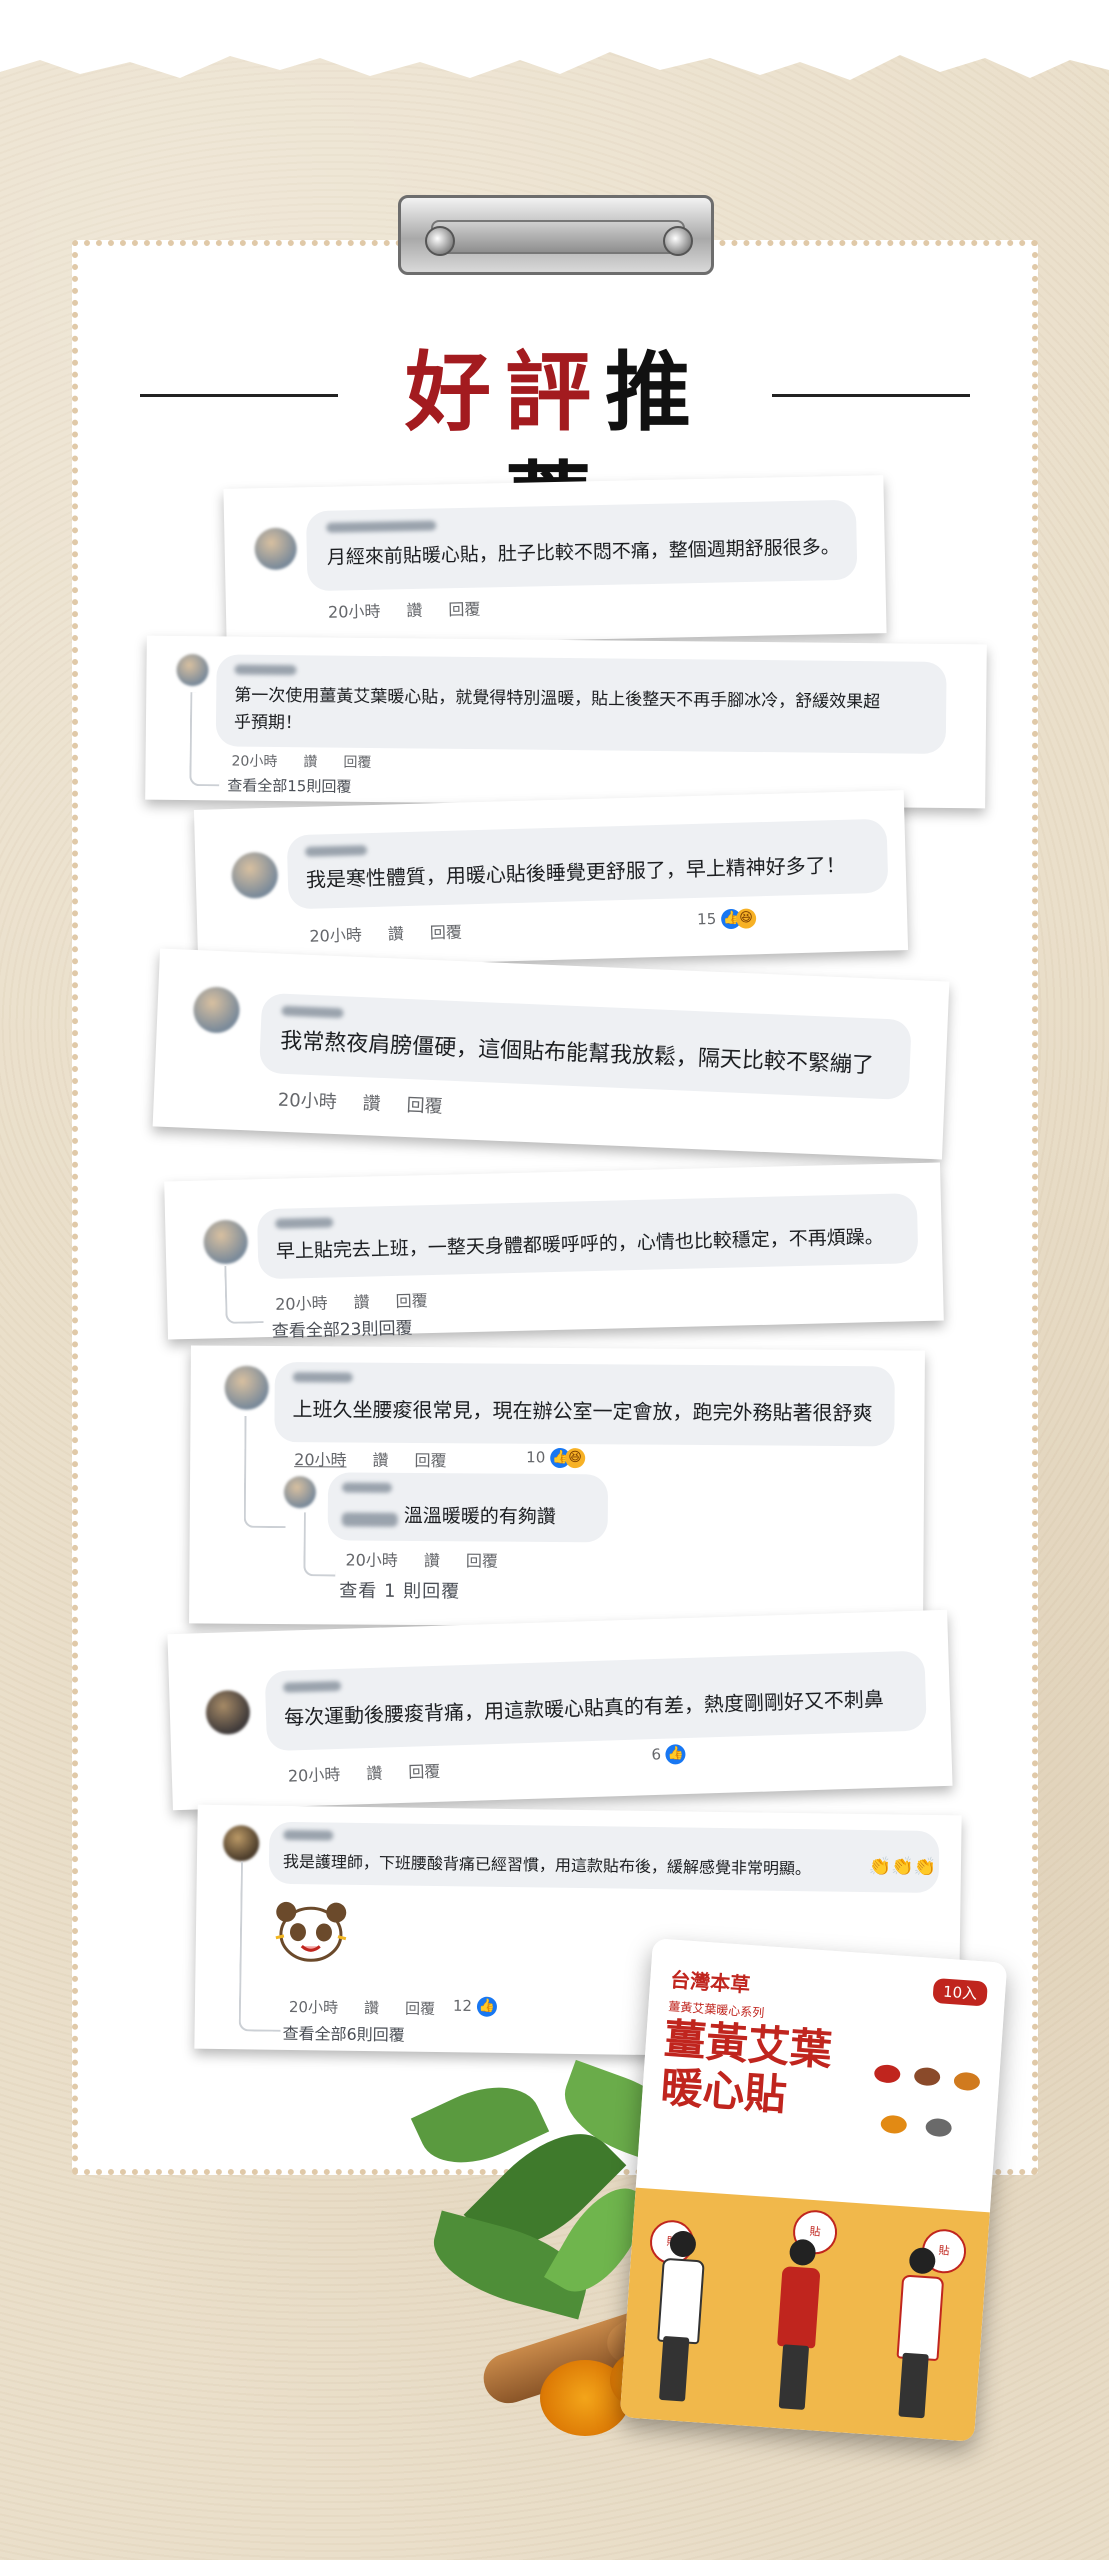 The image size is (1109, 2560). What do you see at coordinates (557, 699) in the screenshot?
I see `comment-text-line1: 第一次使用薑黃艾葉暖心貼，就覺得特別溫暖，貼上後整天不再手腳冰冷，舒緩效果超` at bounding box center [557, 699].